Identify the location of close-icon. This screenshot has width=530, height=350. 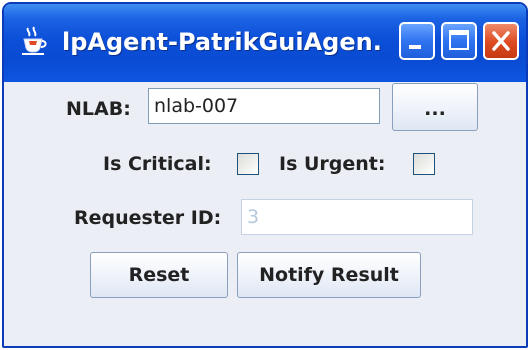
(501, 41).